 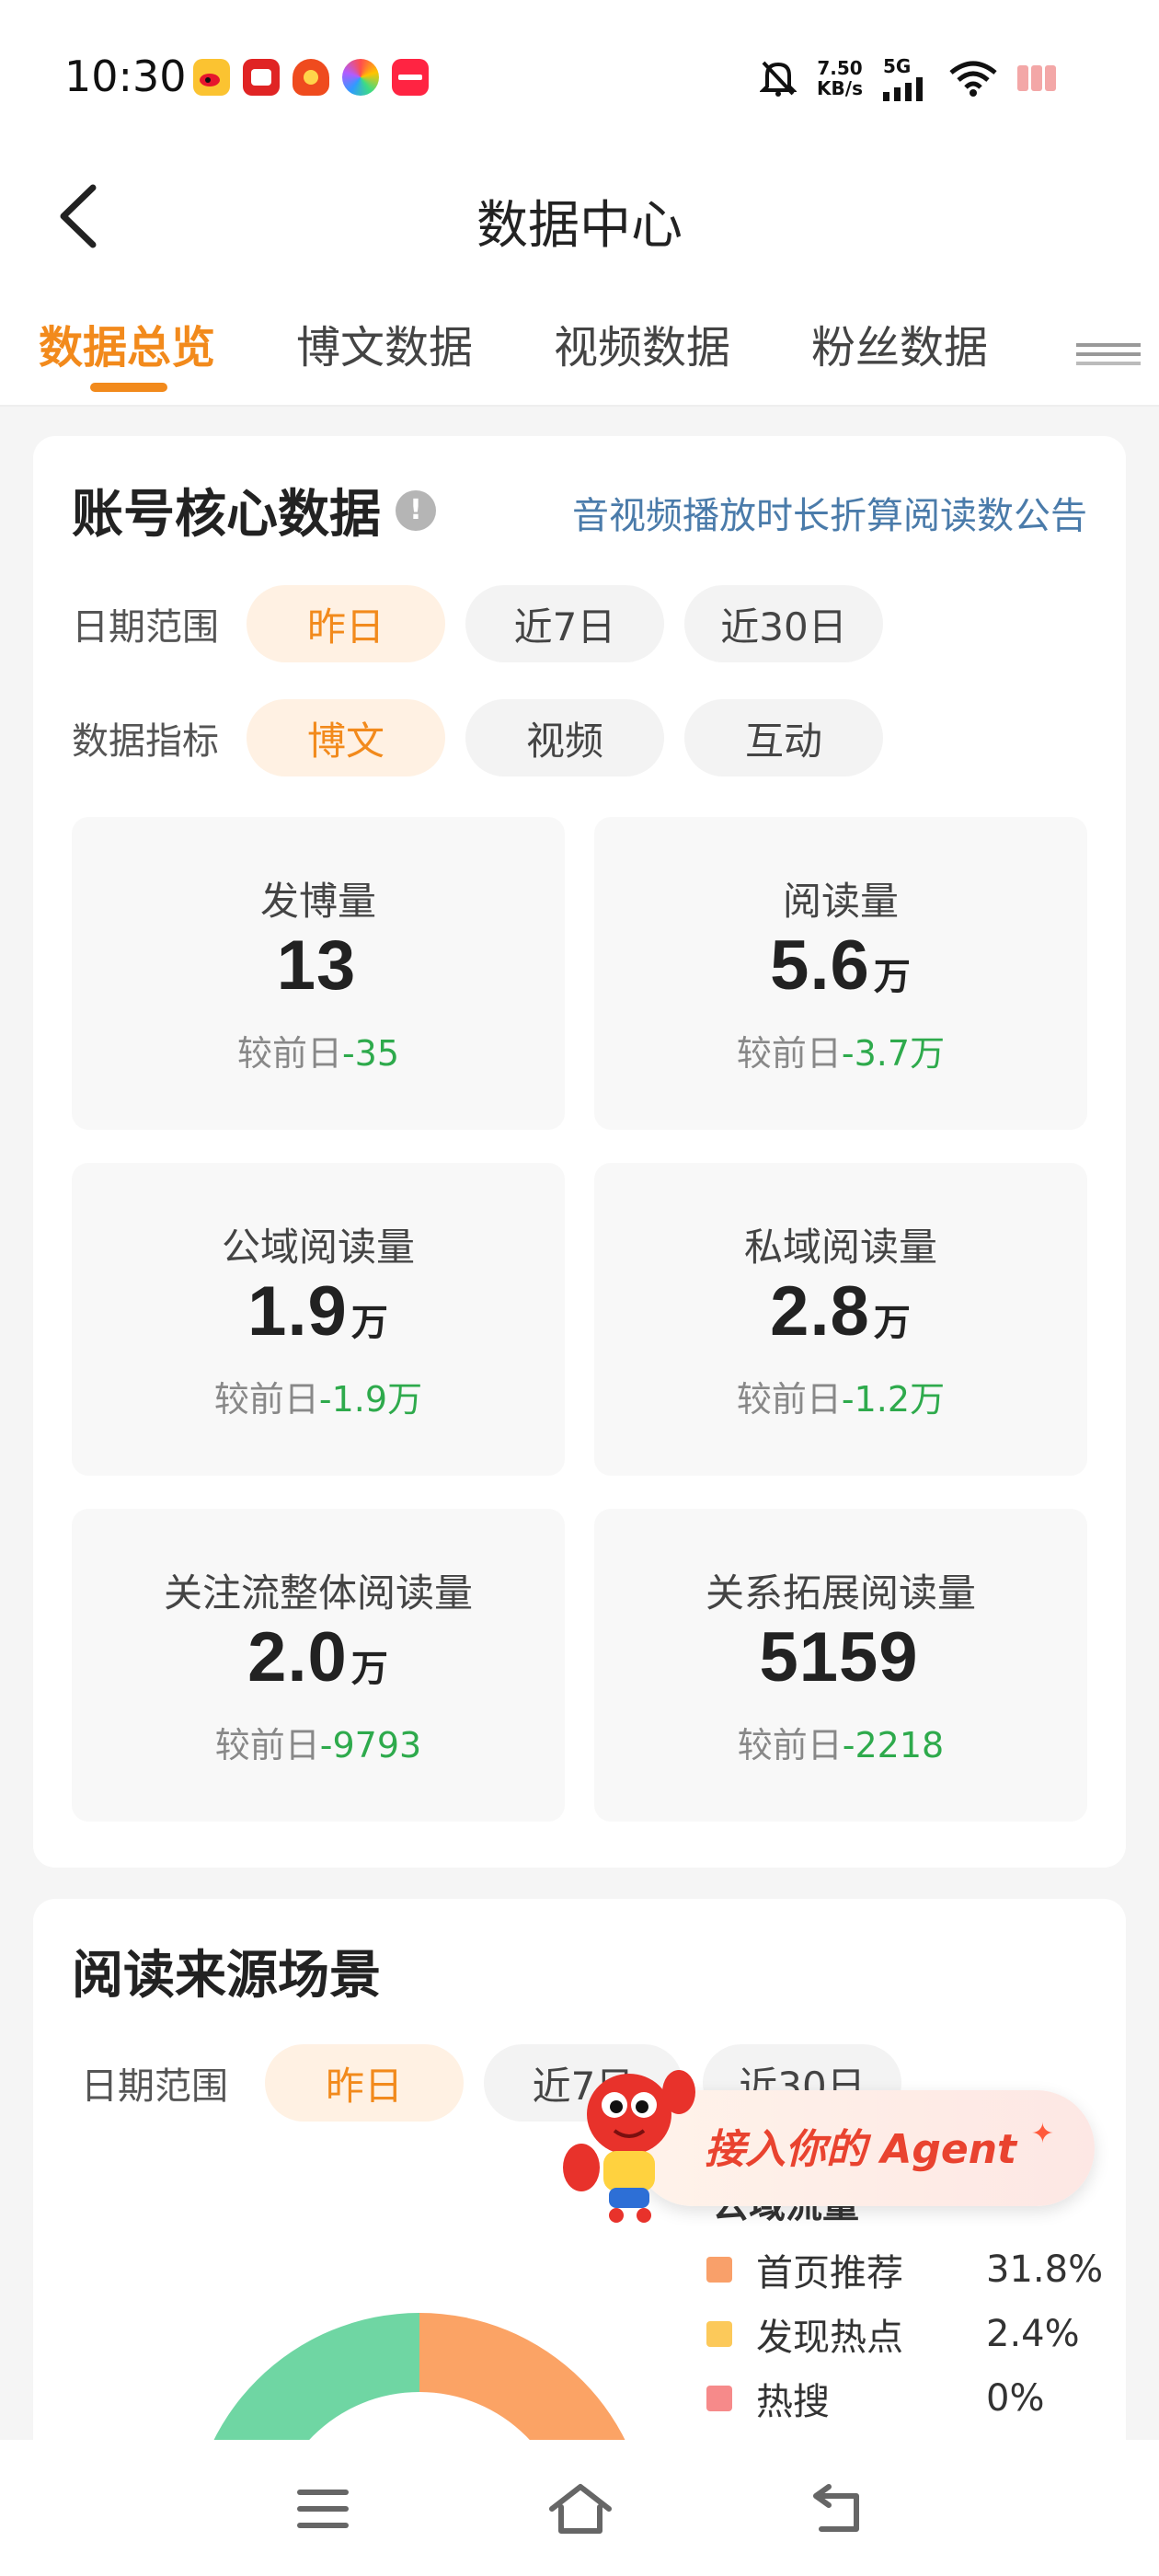 I want to click on metric-interaction-chip: 互动, so click(x=783, y=737).